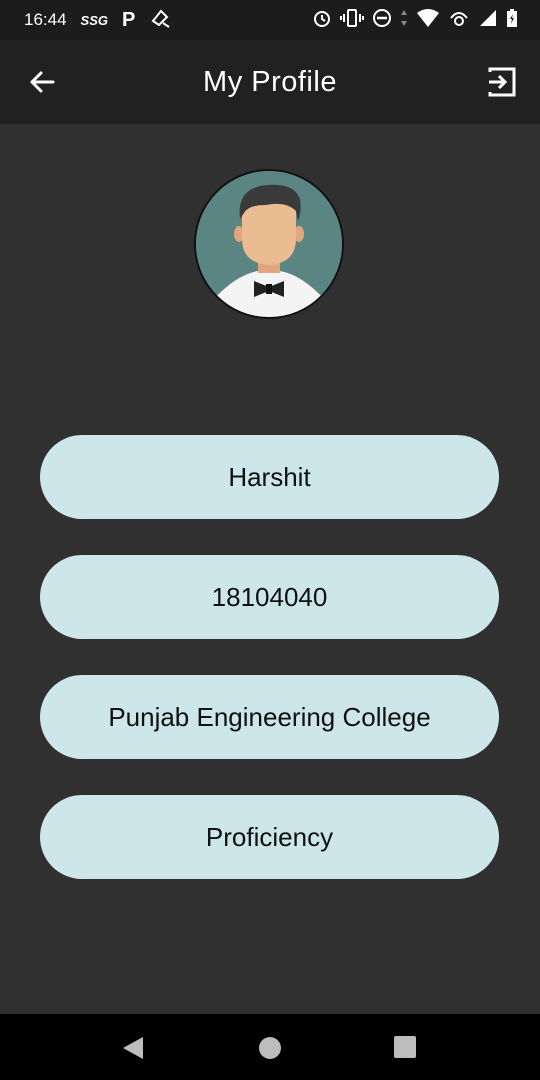 Image resolution: width=540 pixels, height=1080 pixels. What do you see at coordinates (382, 20) in the screenshot?
I see `dnd-icon` at bounding box center [382, 20].